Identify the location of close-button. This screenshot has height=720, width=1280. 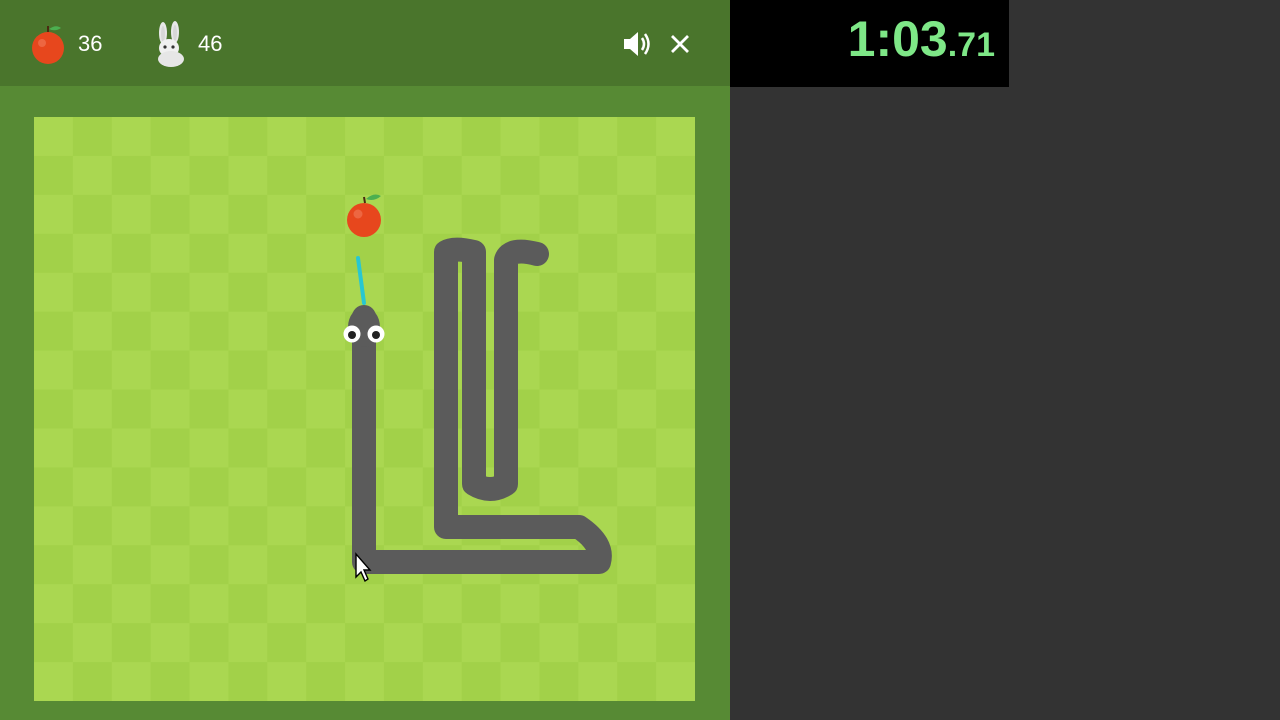
(680, 44).